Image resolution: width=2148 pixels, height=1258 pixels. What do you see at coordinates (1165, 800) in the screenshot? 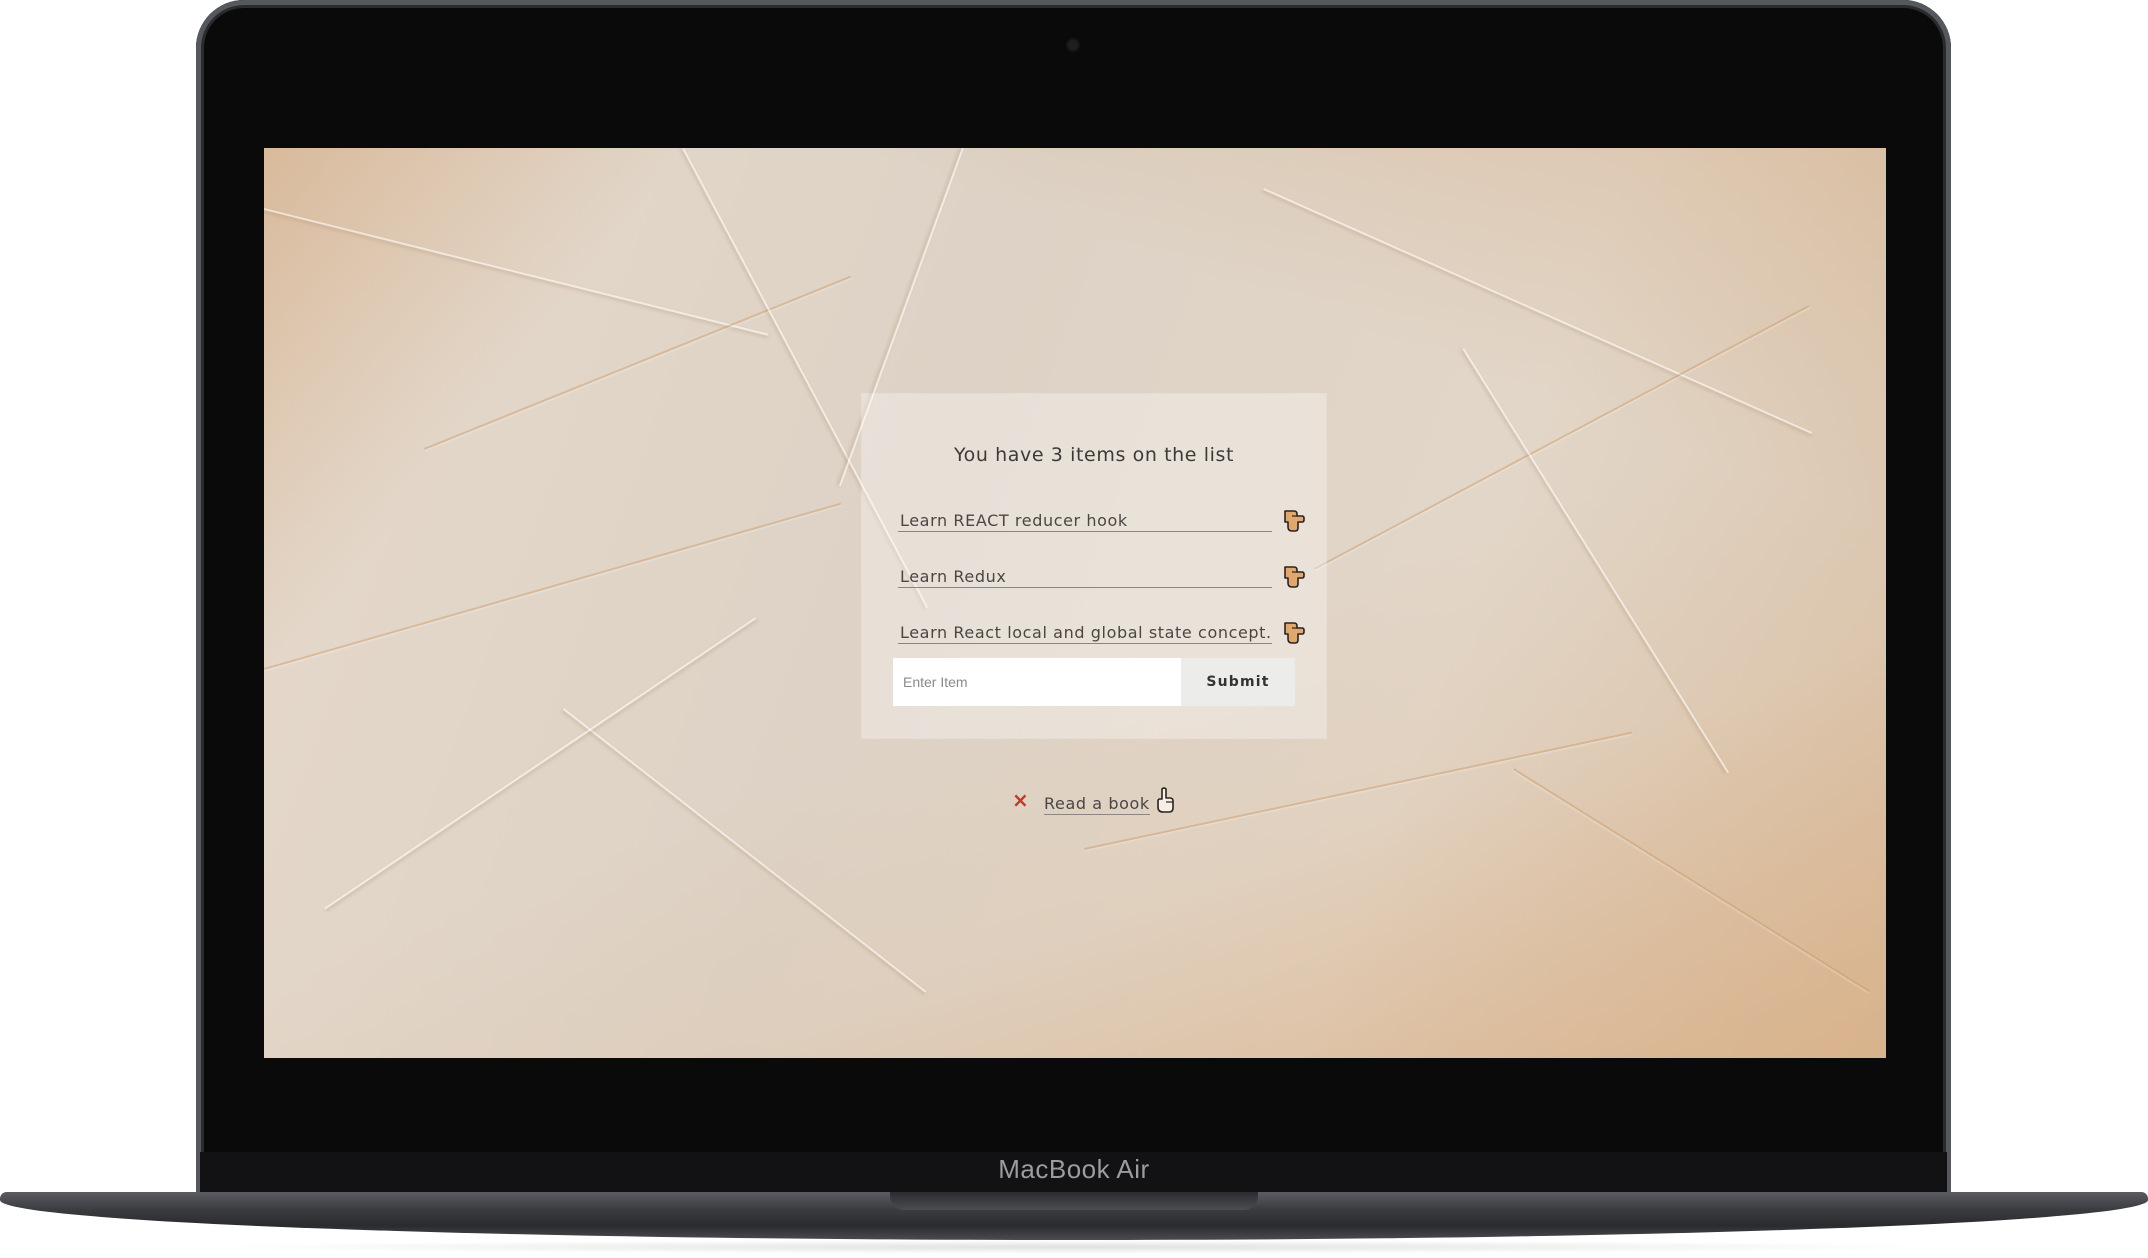
I see `pointing-up-hand-icon` at bounding box center [1165, 800].